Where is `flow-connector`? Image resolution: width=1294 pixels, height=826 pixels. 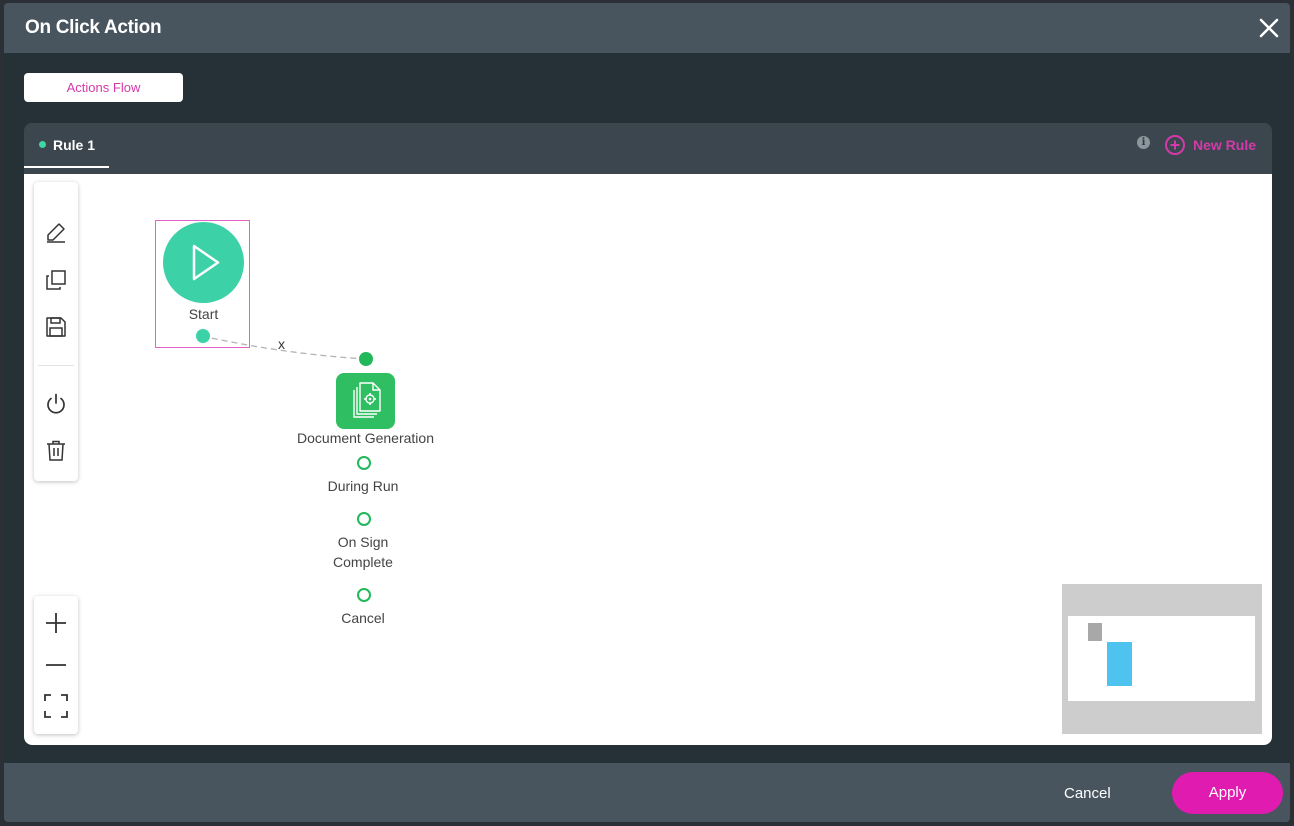
flow-connector is located at coordinates (284, 347).